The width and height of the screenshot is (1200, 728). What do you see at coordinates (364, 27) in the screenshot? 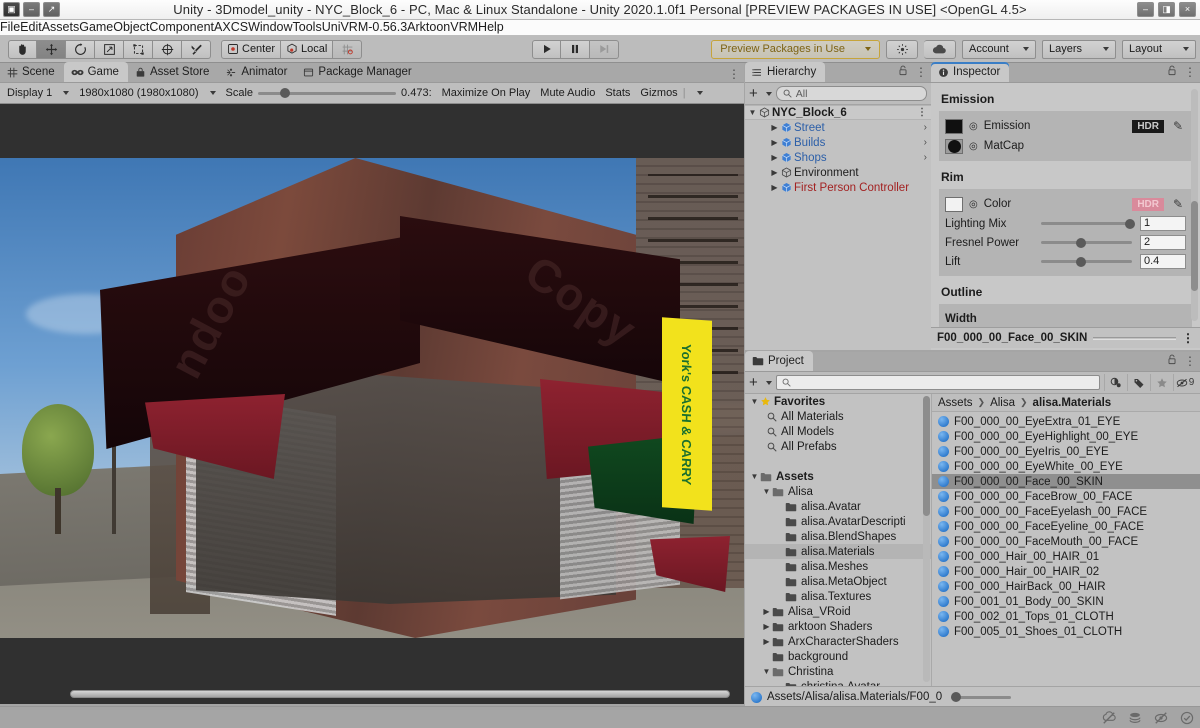
I see `menu-univrm: UniVRM-0.56.3` at bounding box center [364, 27].